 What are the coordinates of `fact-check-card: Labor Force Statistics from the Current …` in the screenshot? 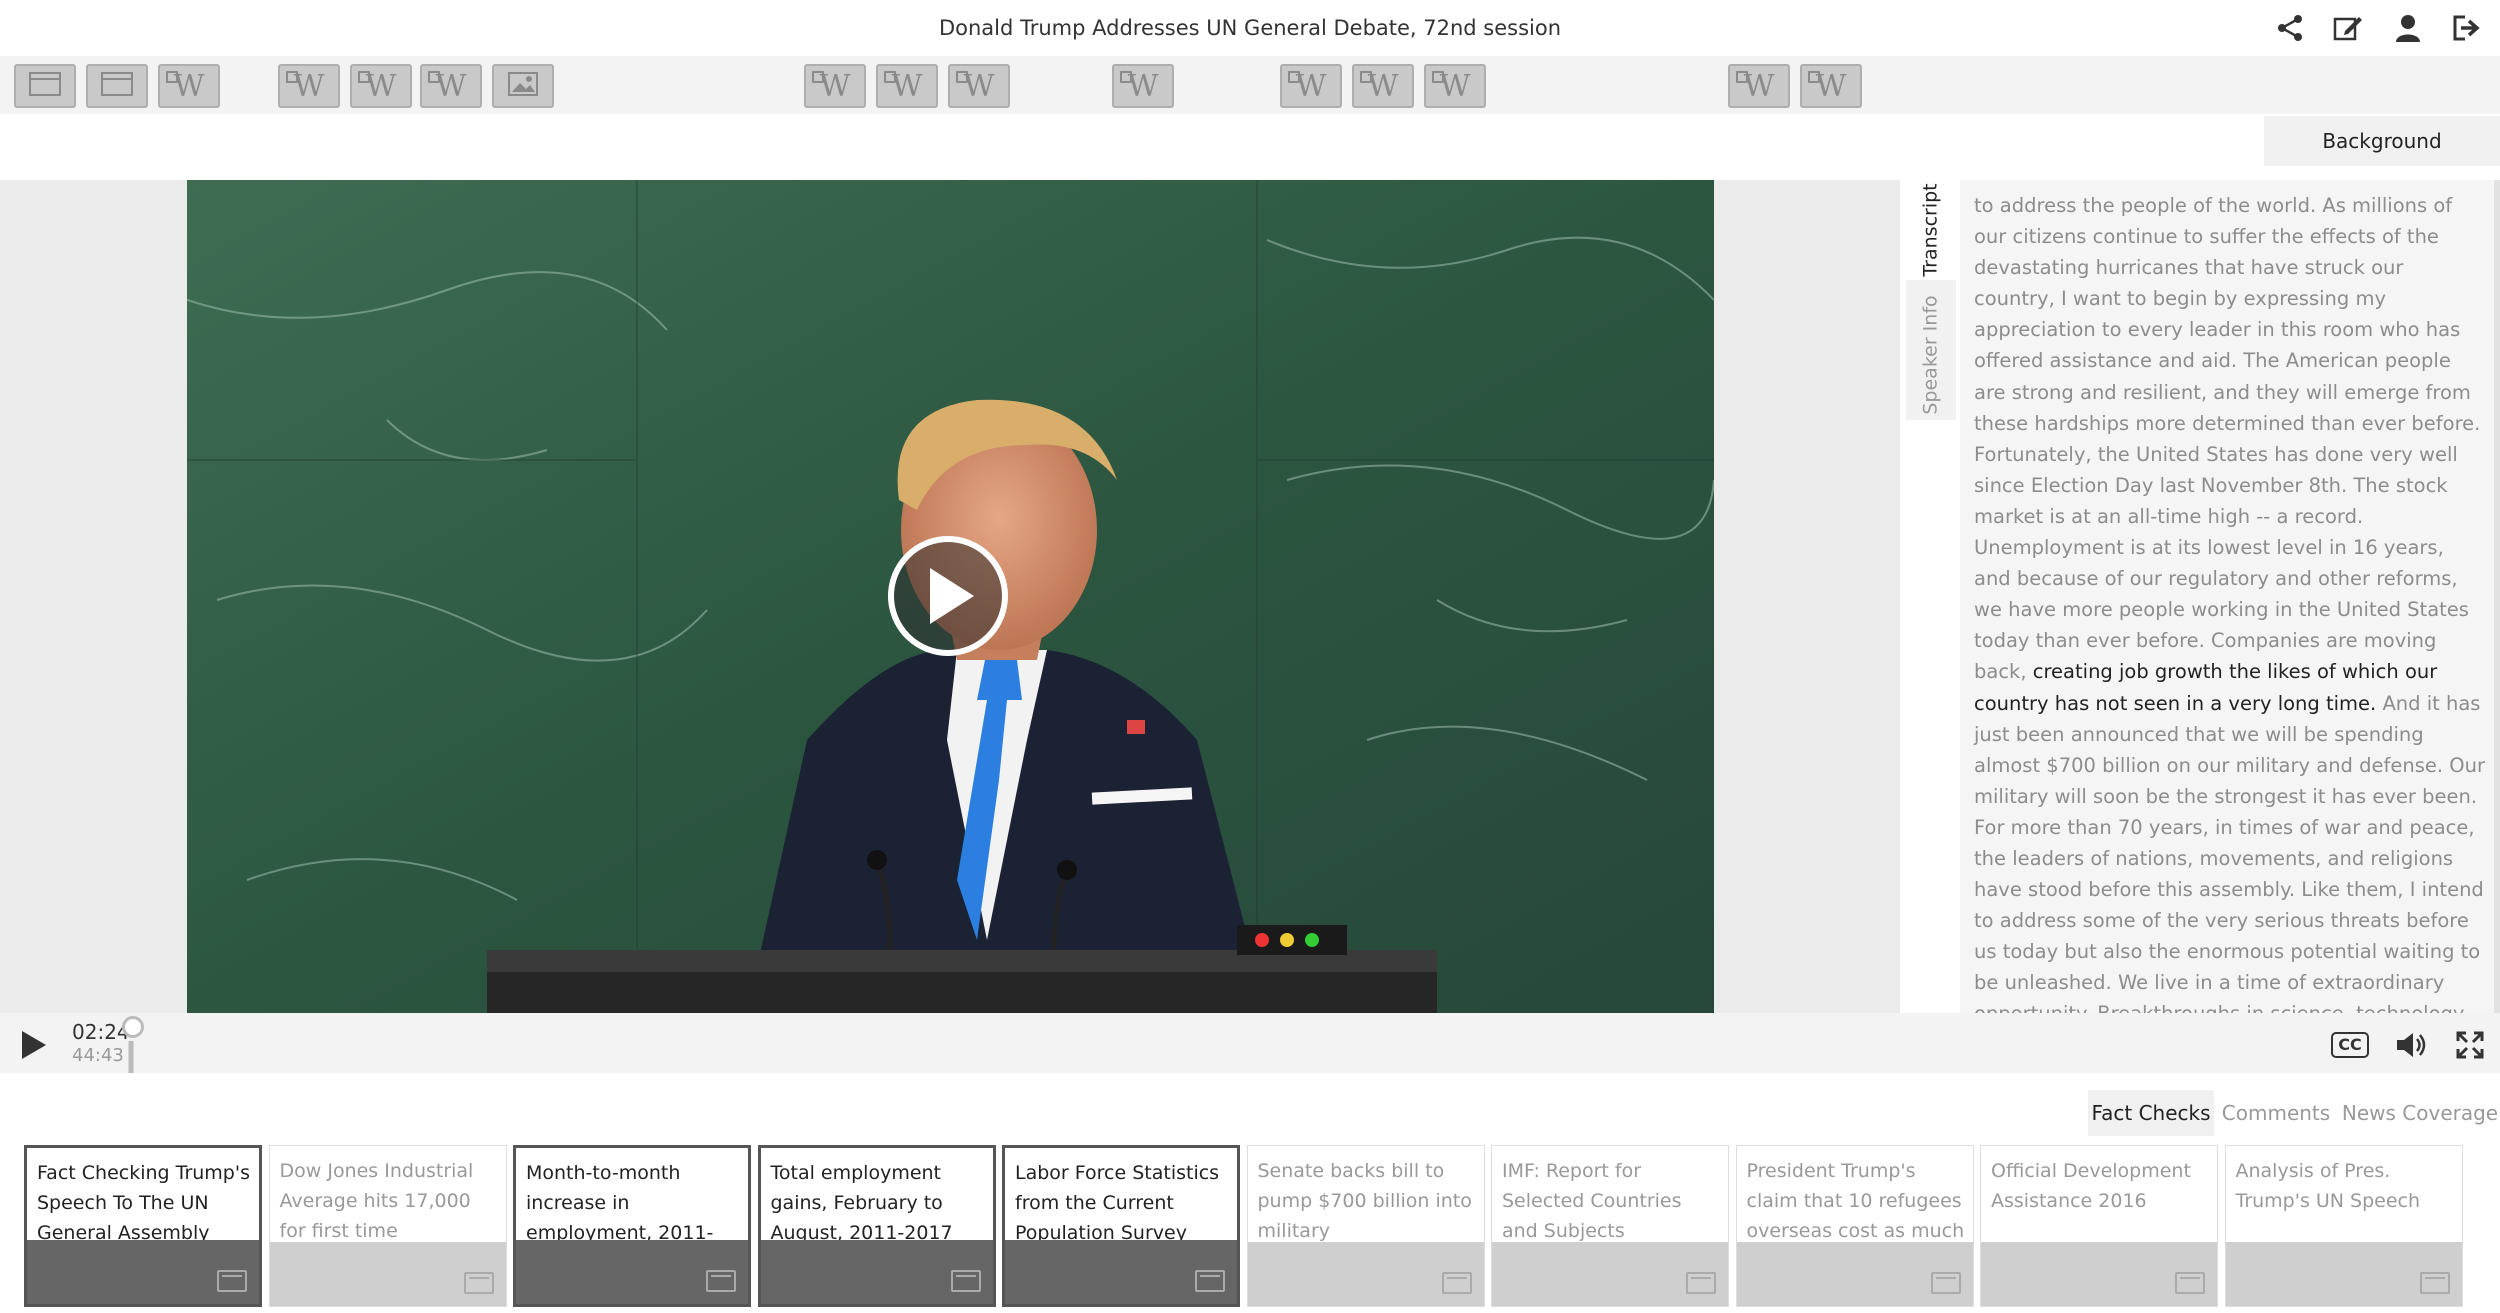 It's located at (1121, 1226).